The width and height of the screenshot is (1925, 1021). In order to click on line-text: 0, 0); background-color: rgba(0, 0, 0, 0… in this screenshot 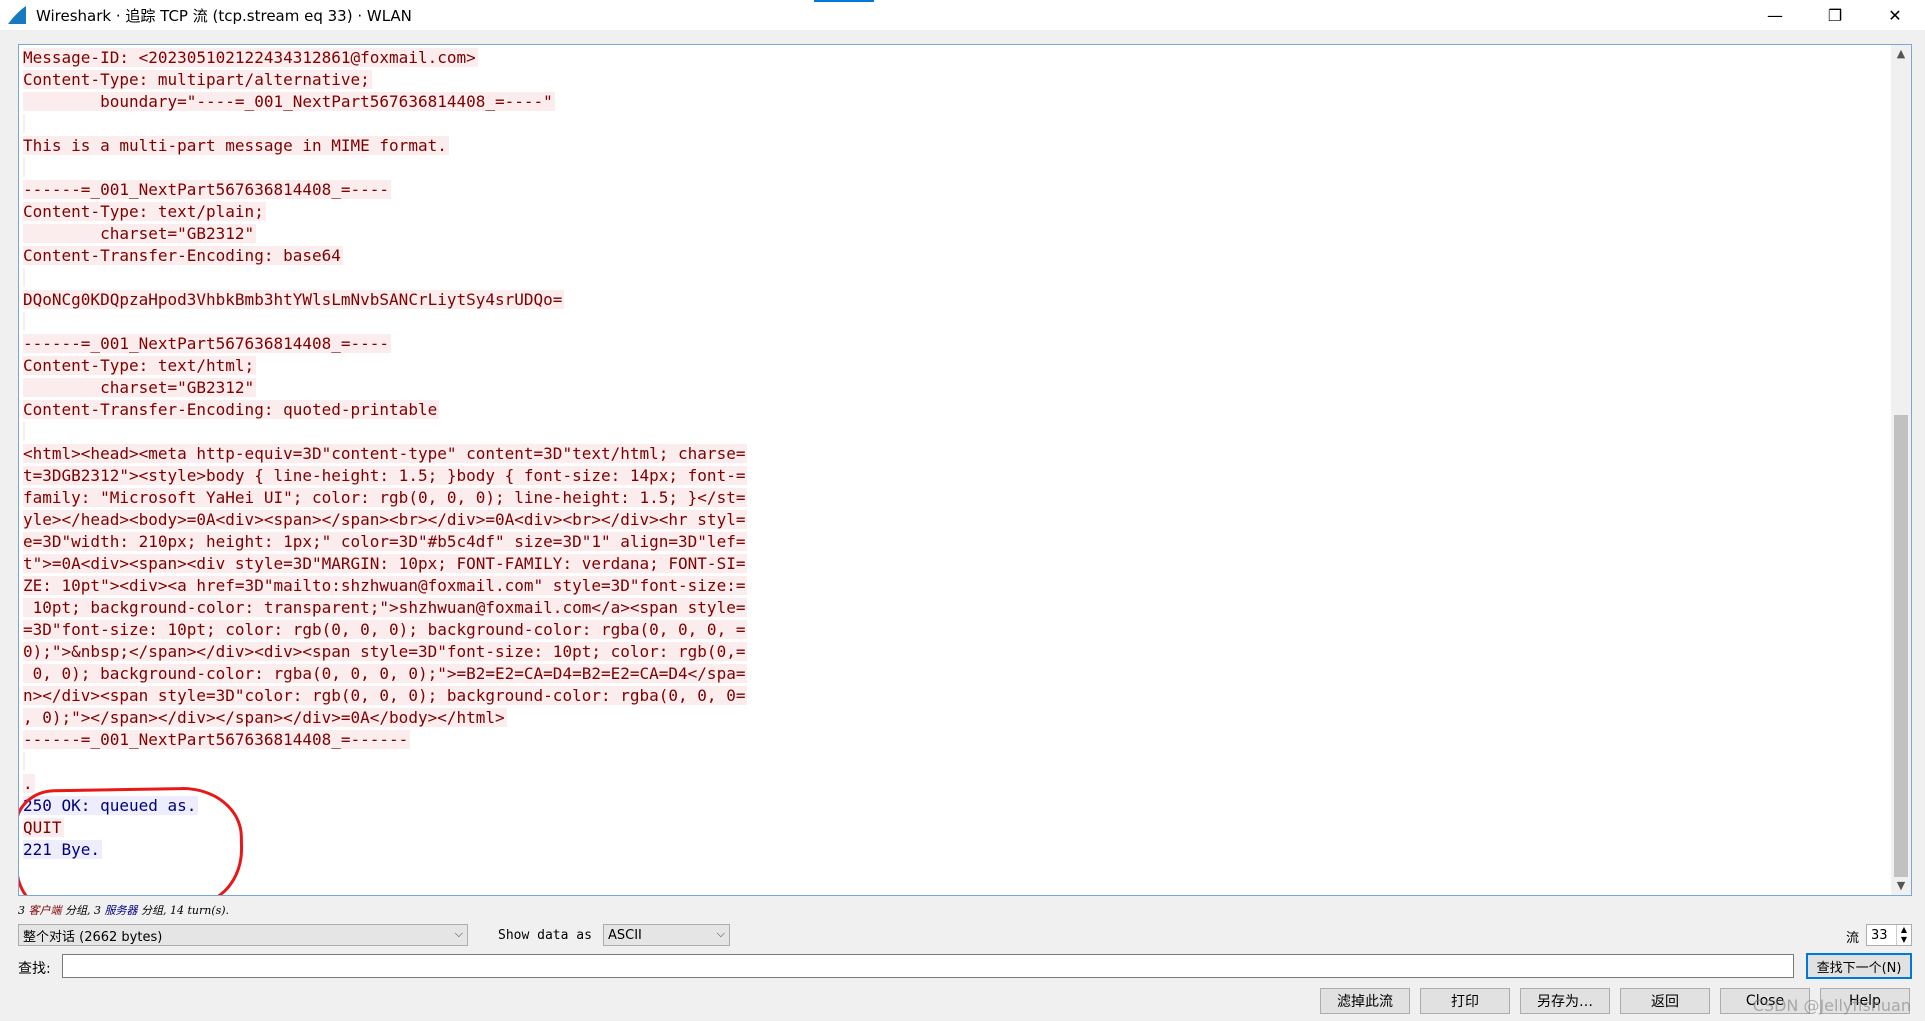, I will do `click(385, 673)`.